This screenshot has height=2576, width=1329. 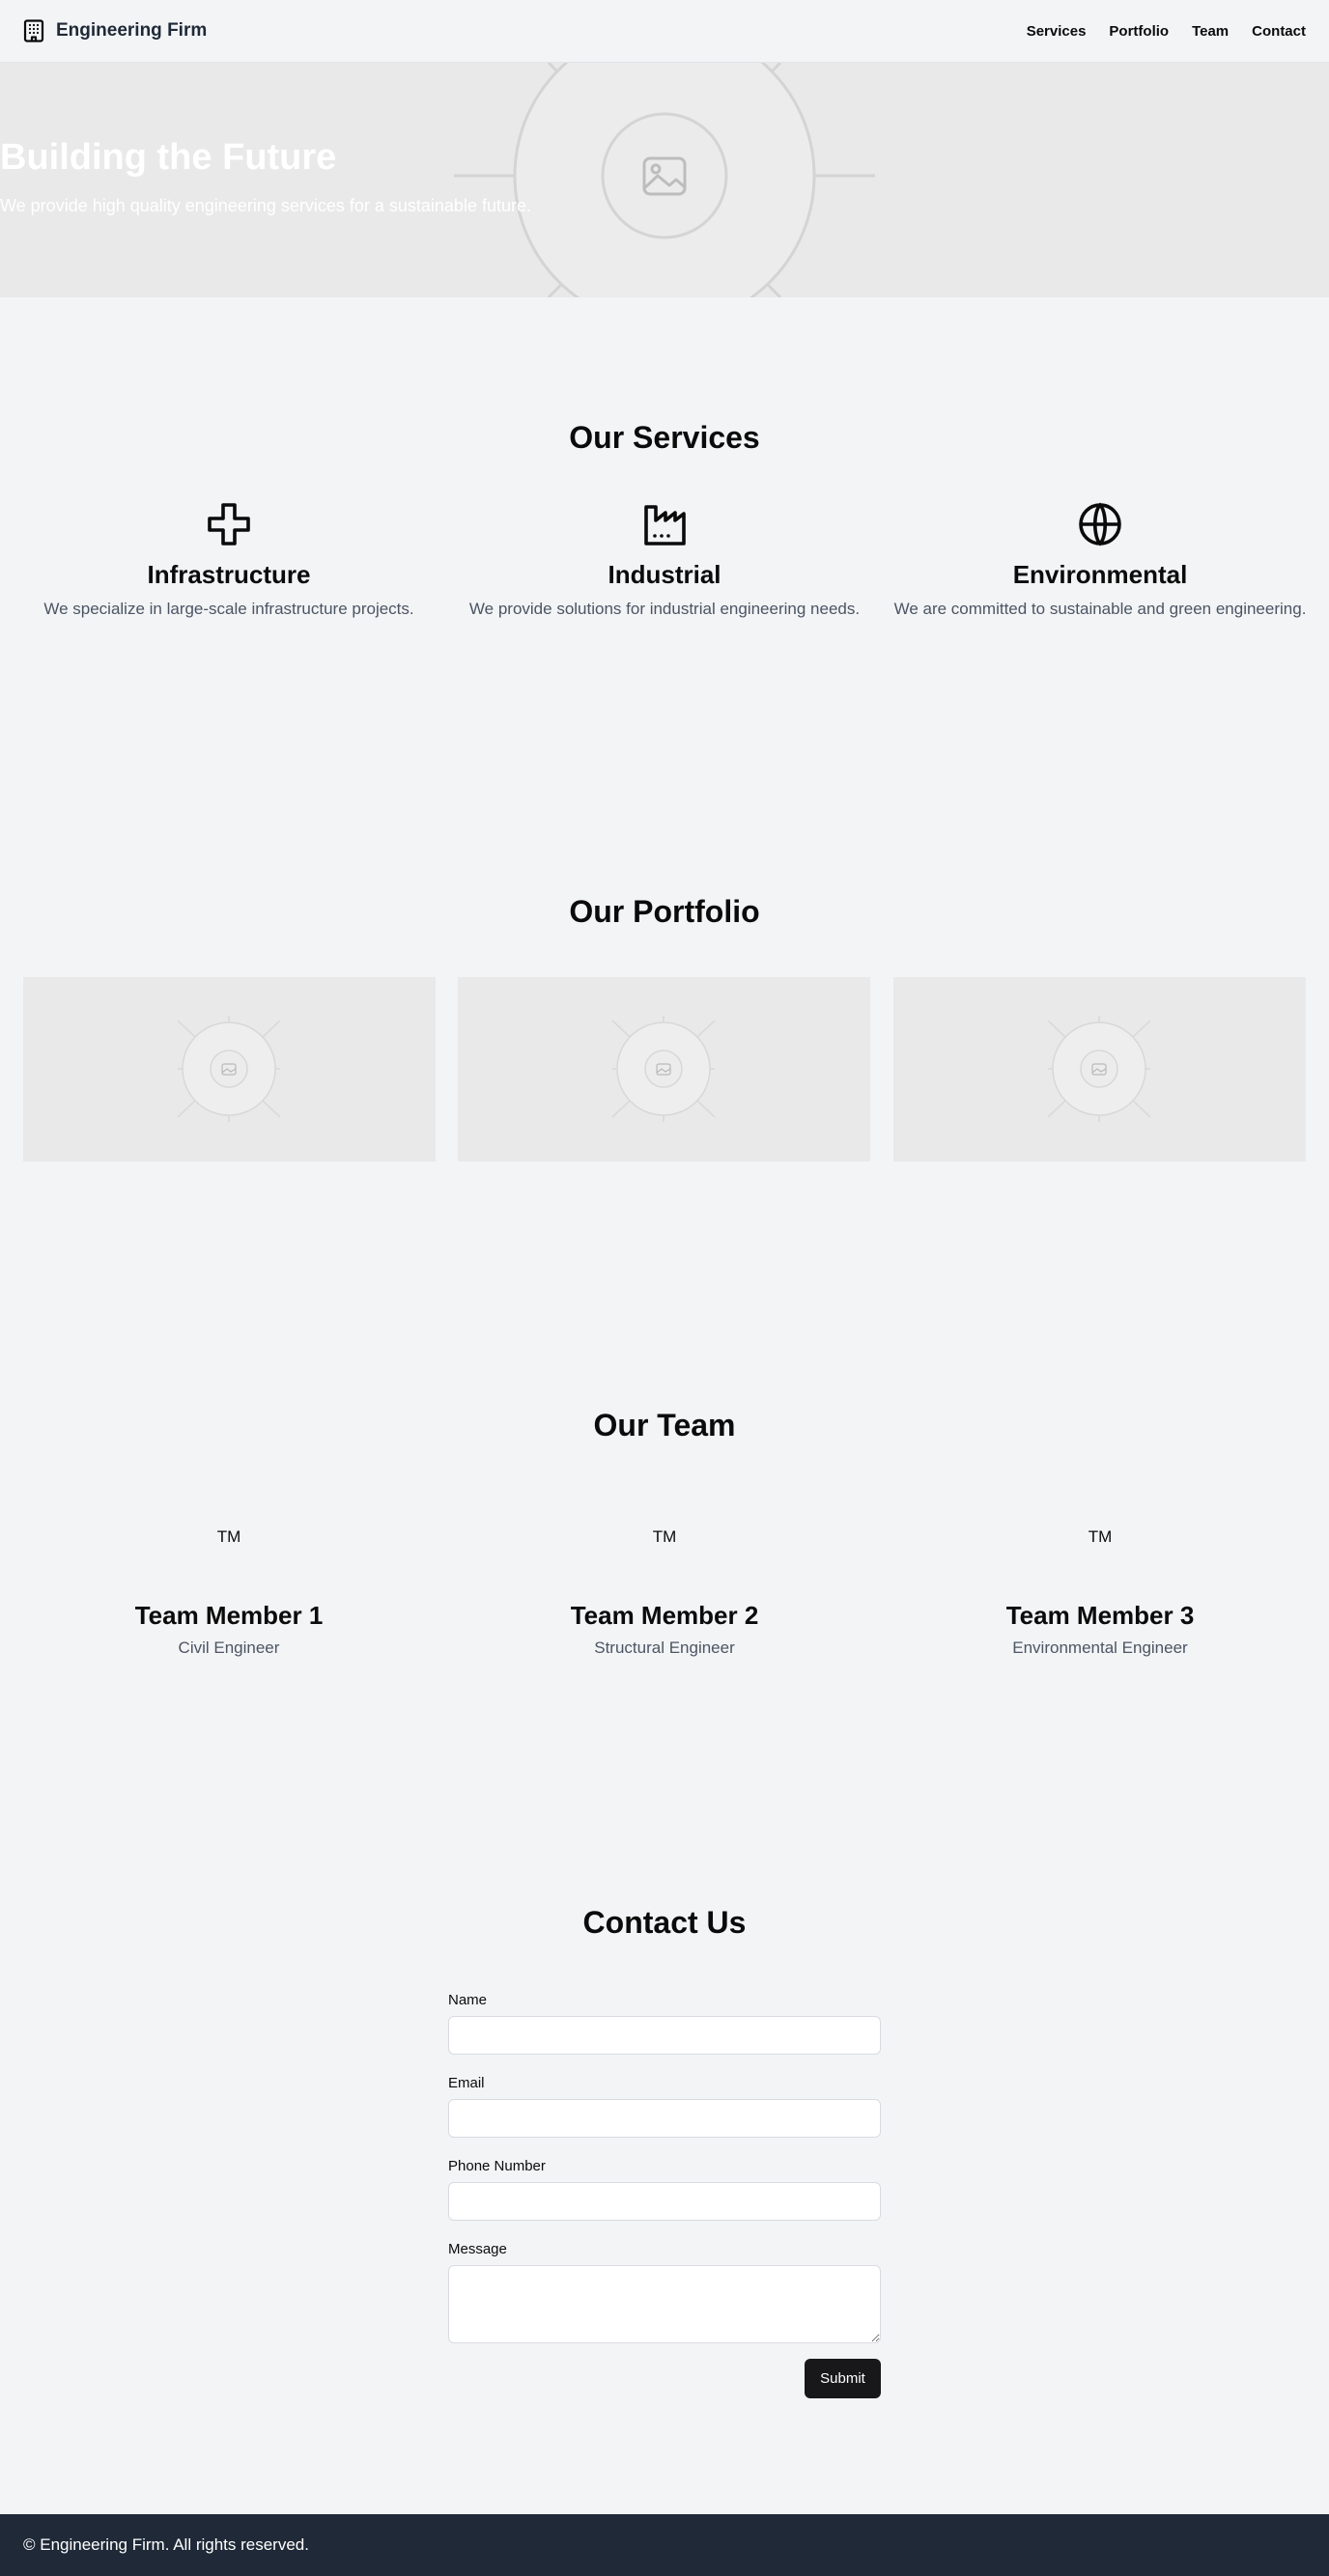 What do you see at coordinates (664, 1425) in the screenshot?
I see `team-title: Our Team` at bounding box center [664, 1425].